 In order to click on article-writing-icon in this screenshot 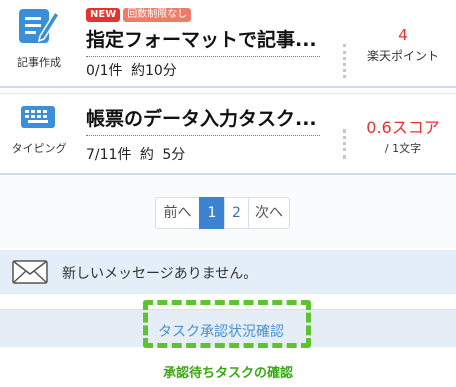, I will do `click(39, 26)`.